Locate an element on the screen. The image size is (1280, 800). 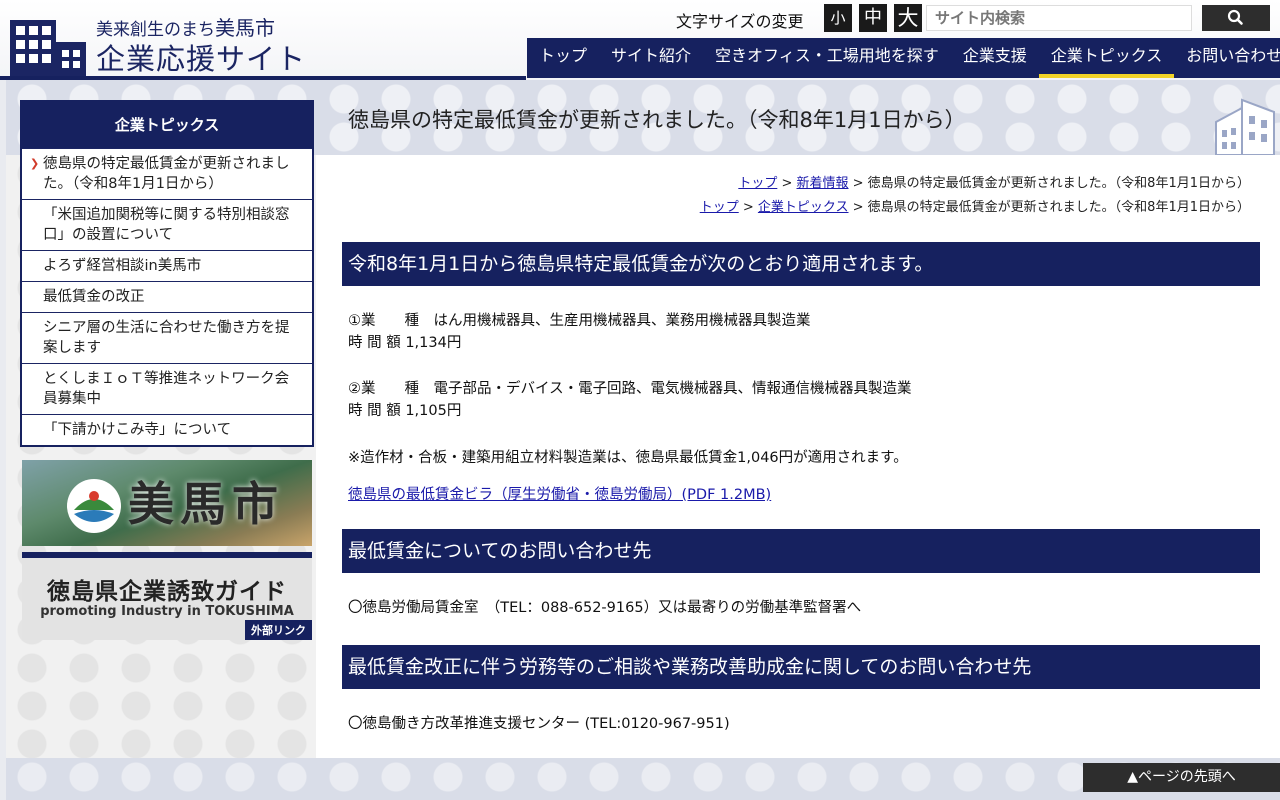
building-logo-icon is located at coordinates (48, 48).